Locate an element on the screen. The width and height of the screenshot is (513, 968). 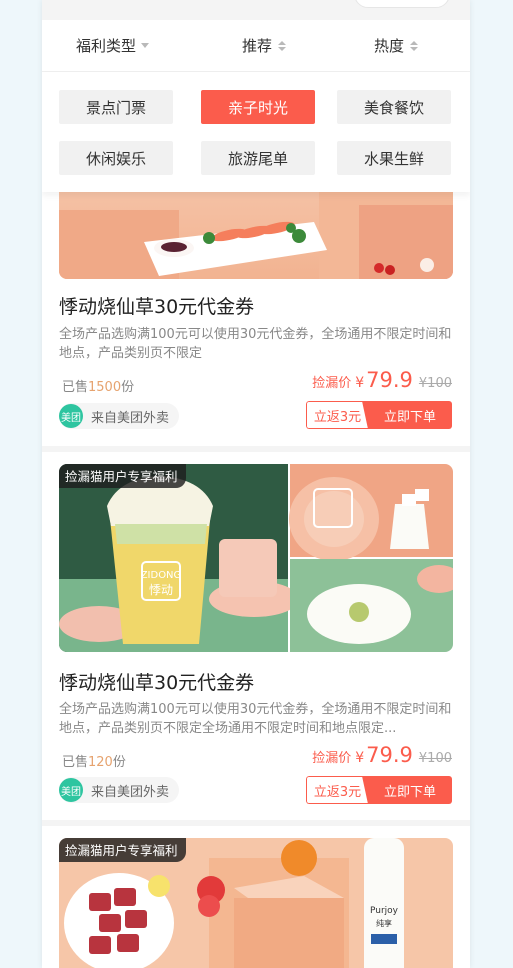
category-food-dining: 美食餐饮 is located at coordinates (394, 107).